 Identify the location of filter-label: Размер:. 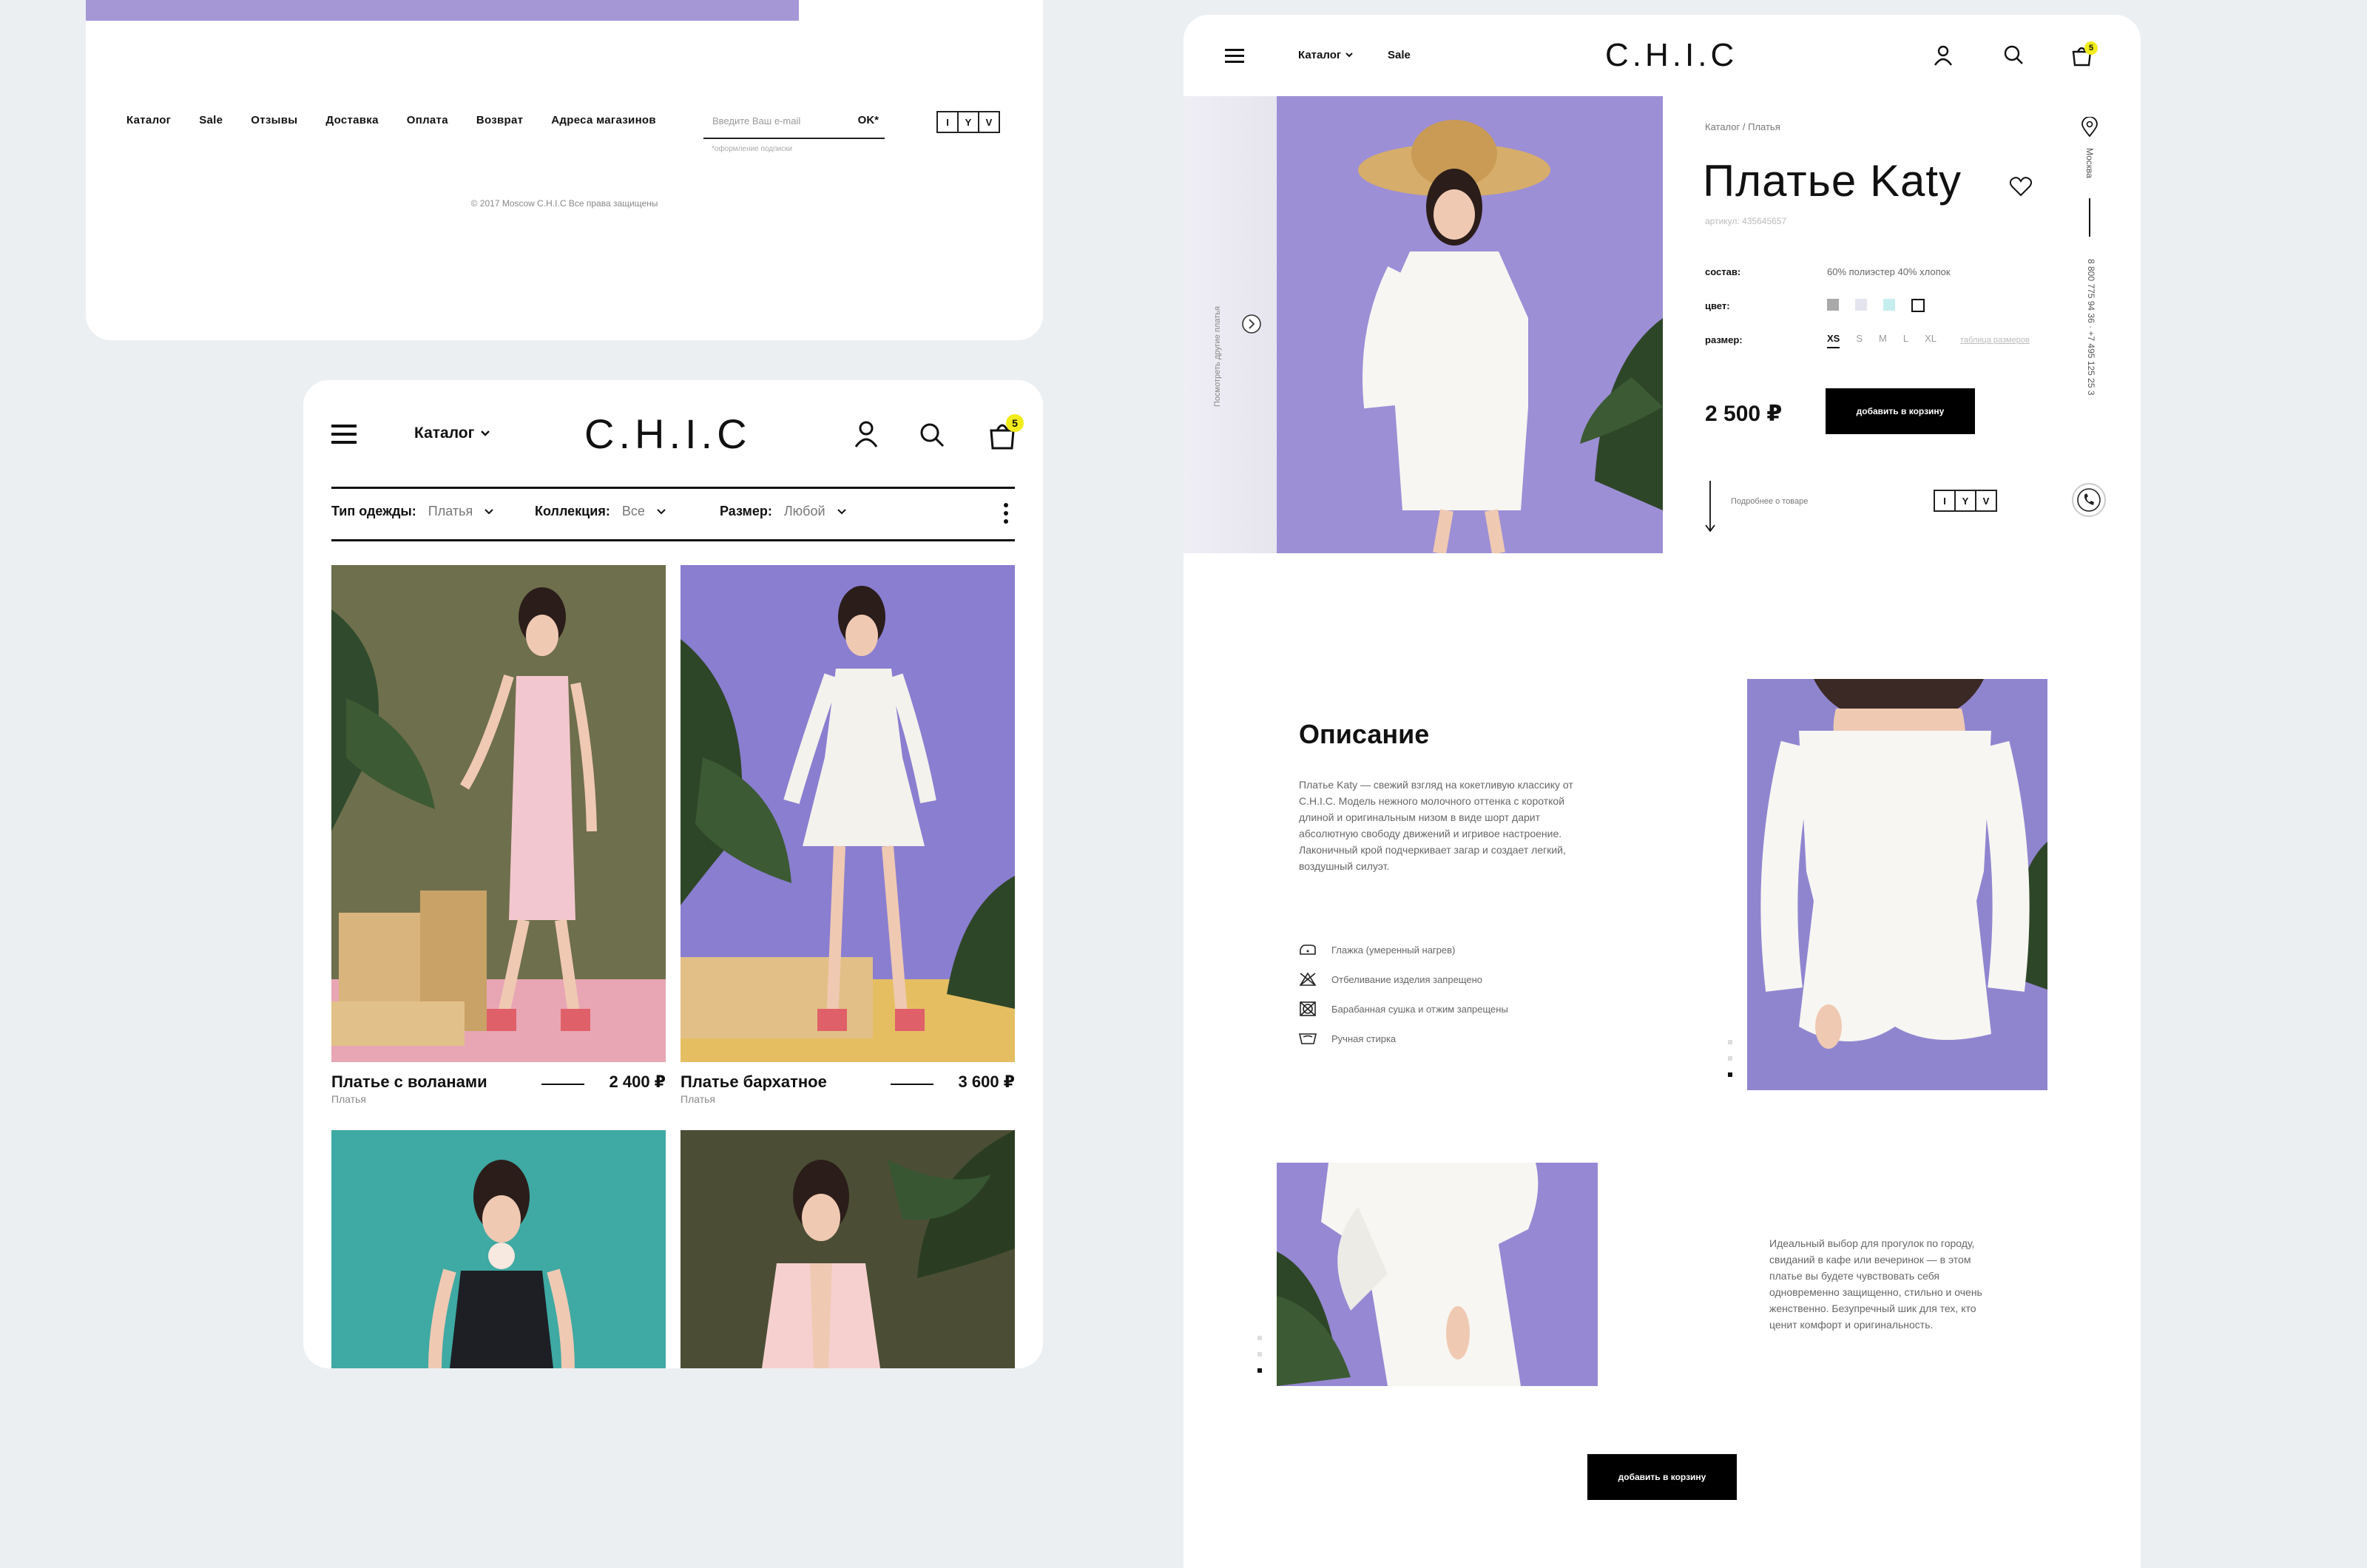
(746, 511).